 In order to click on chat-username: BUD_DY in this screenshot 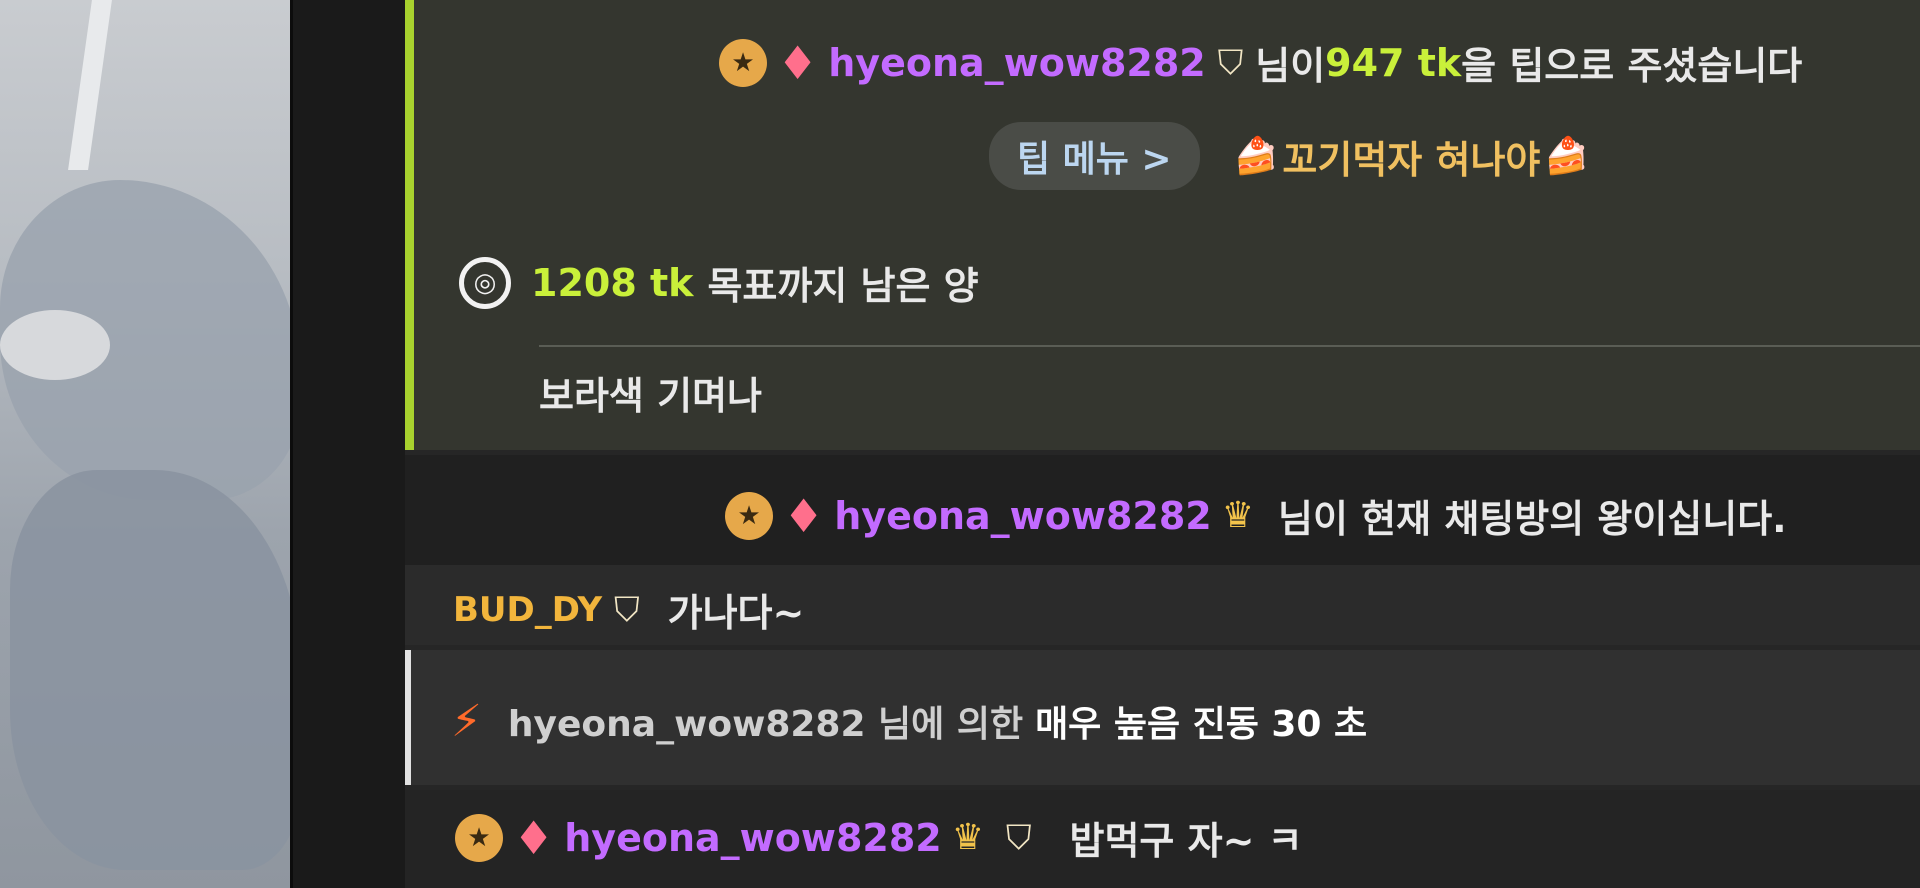, I will do `click(527, 610)`.